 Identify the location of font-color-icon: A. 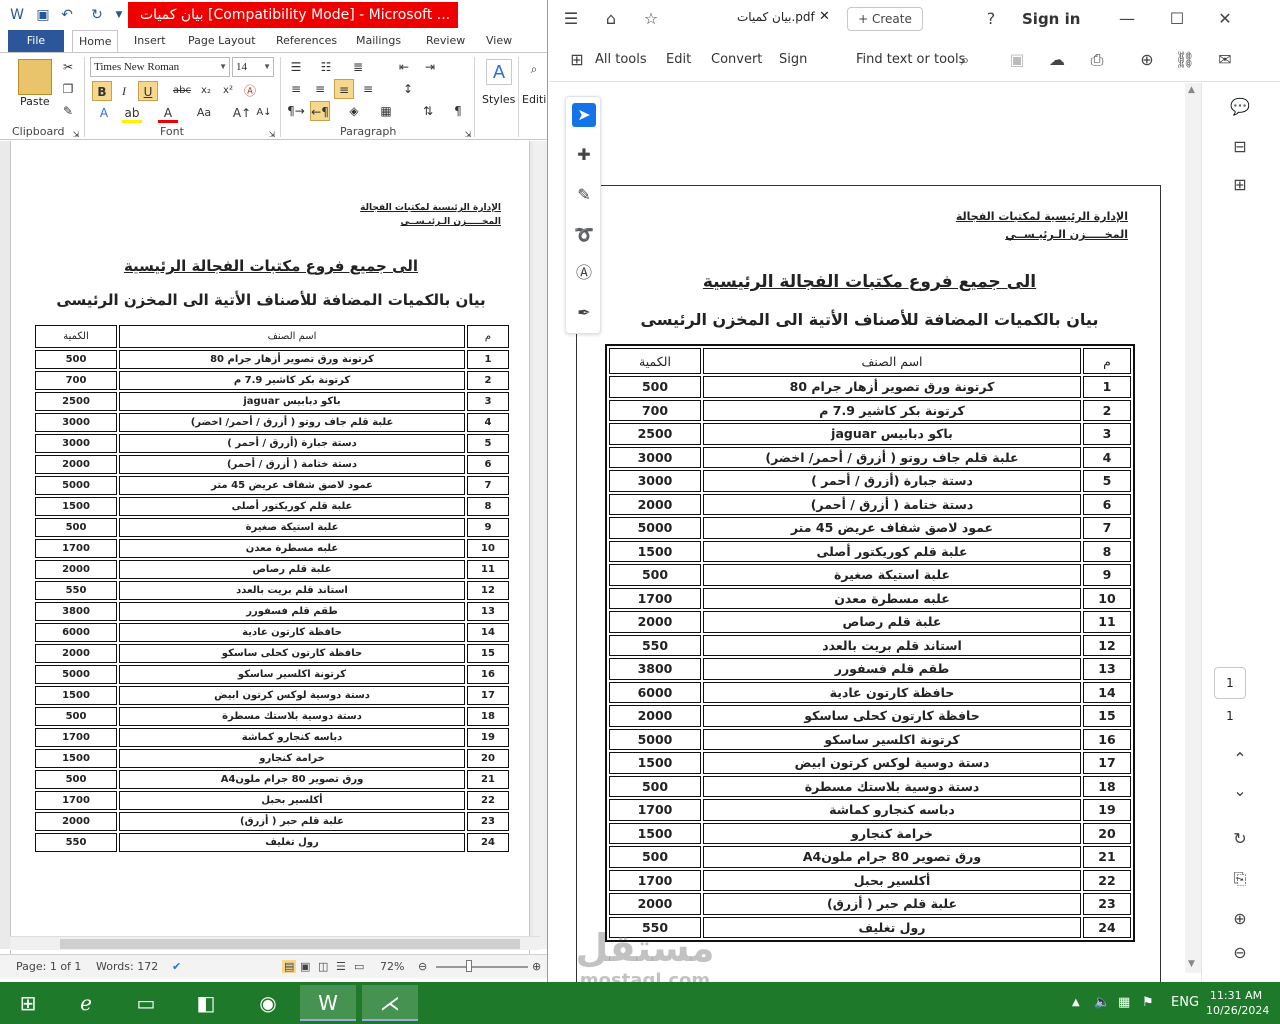
(168, 113).